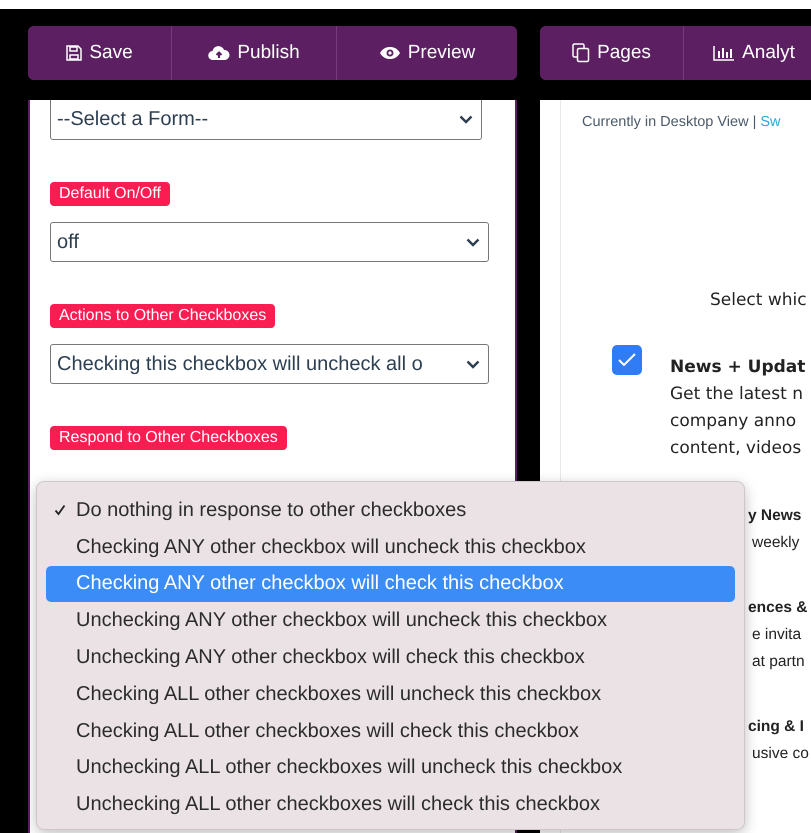  What do you see at coordinates (390, 547) in the screenshot?
I see `menu-option: Checking ANY other checkbox will uncheck this checkbox` at bounding box center [390, 547].